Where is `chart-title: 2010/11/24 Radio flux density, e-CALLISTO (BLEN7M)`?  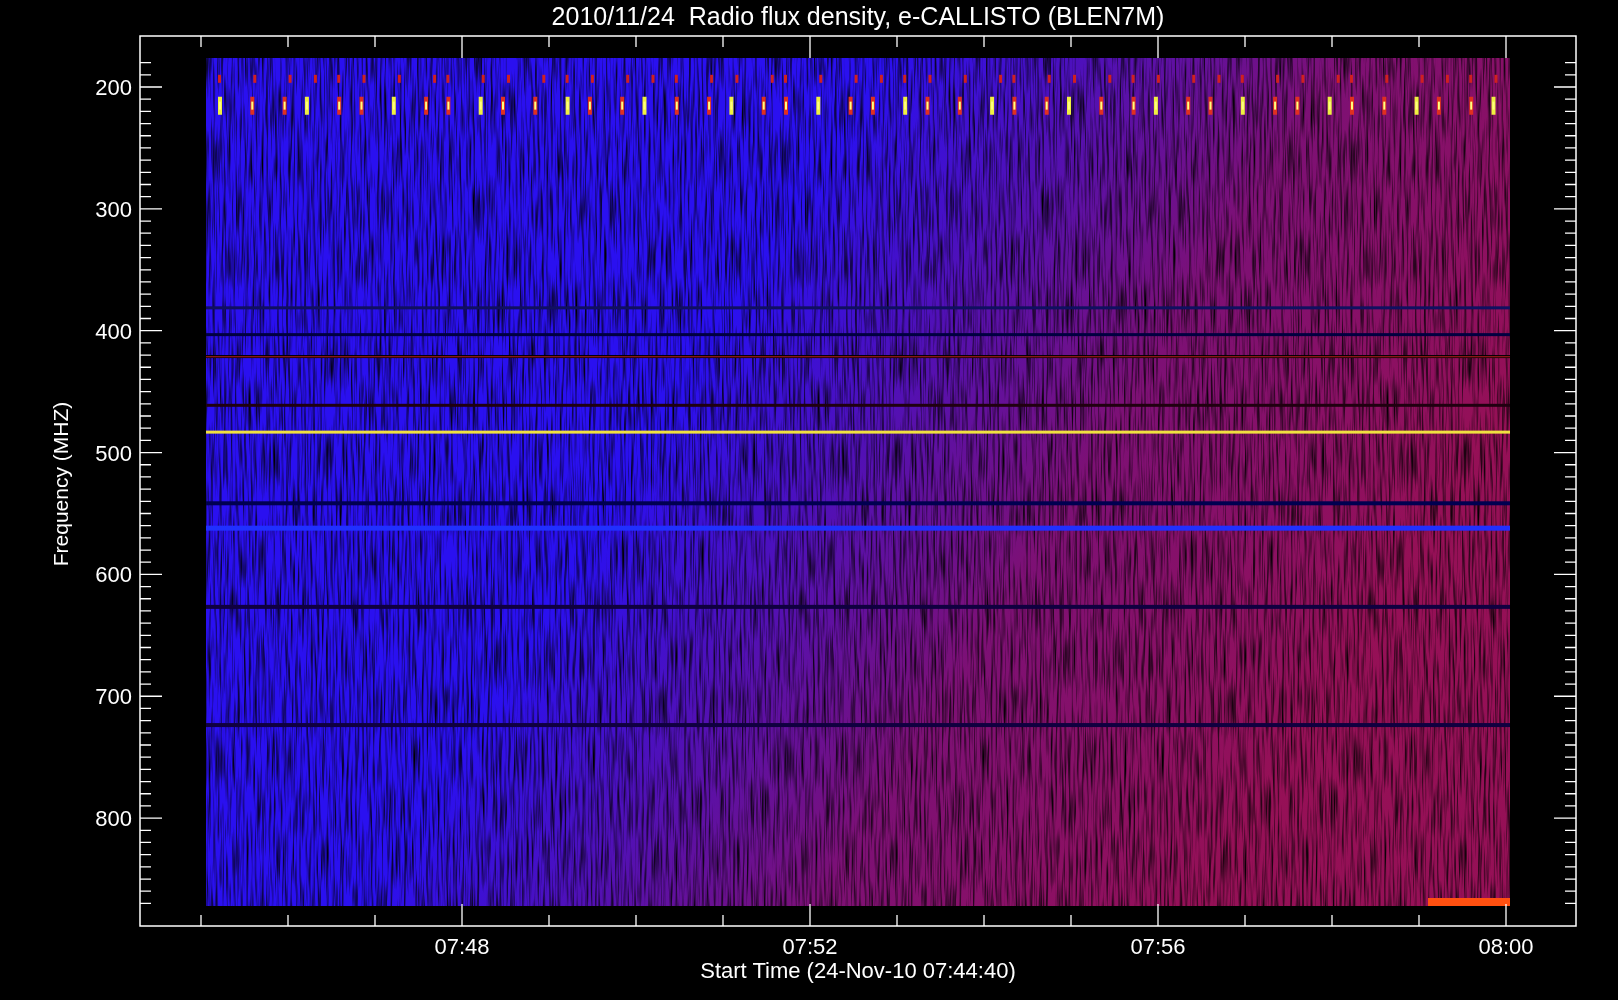
chart-title: 2010/11/24 Radio flux density, e-CALLISTO (BLEN7M) is located at coordinates (858, 16).